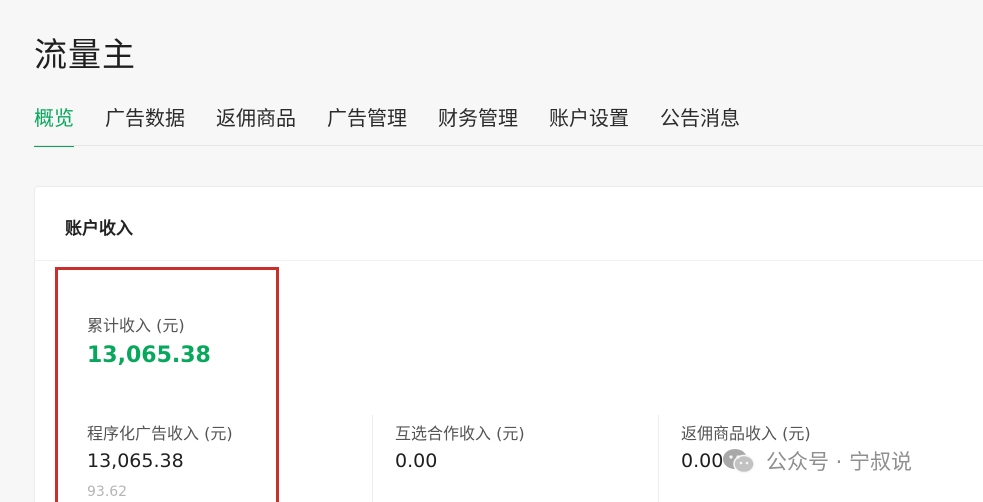 Image resolution: width=983 pixels, height=502 pixels. I want to click on mutual-selection-income-value: 0.00, so click(416, 461).